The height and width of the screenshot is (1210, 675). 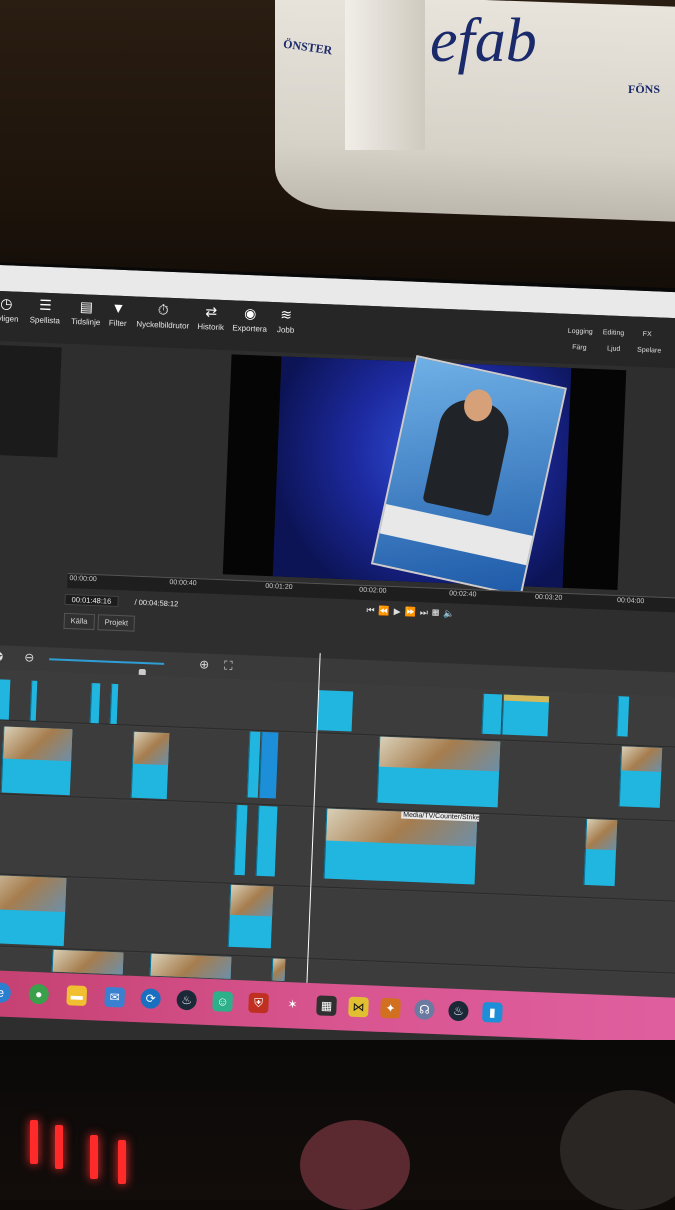 What do you see at coordinates (79, 621) in the screenshot?
I see `tab-source: Källa` at bounding box center [79, 621].